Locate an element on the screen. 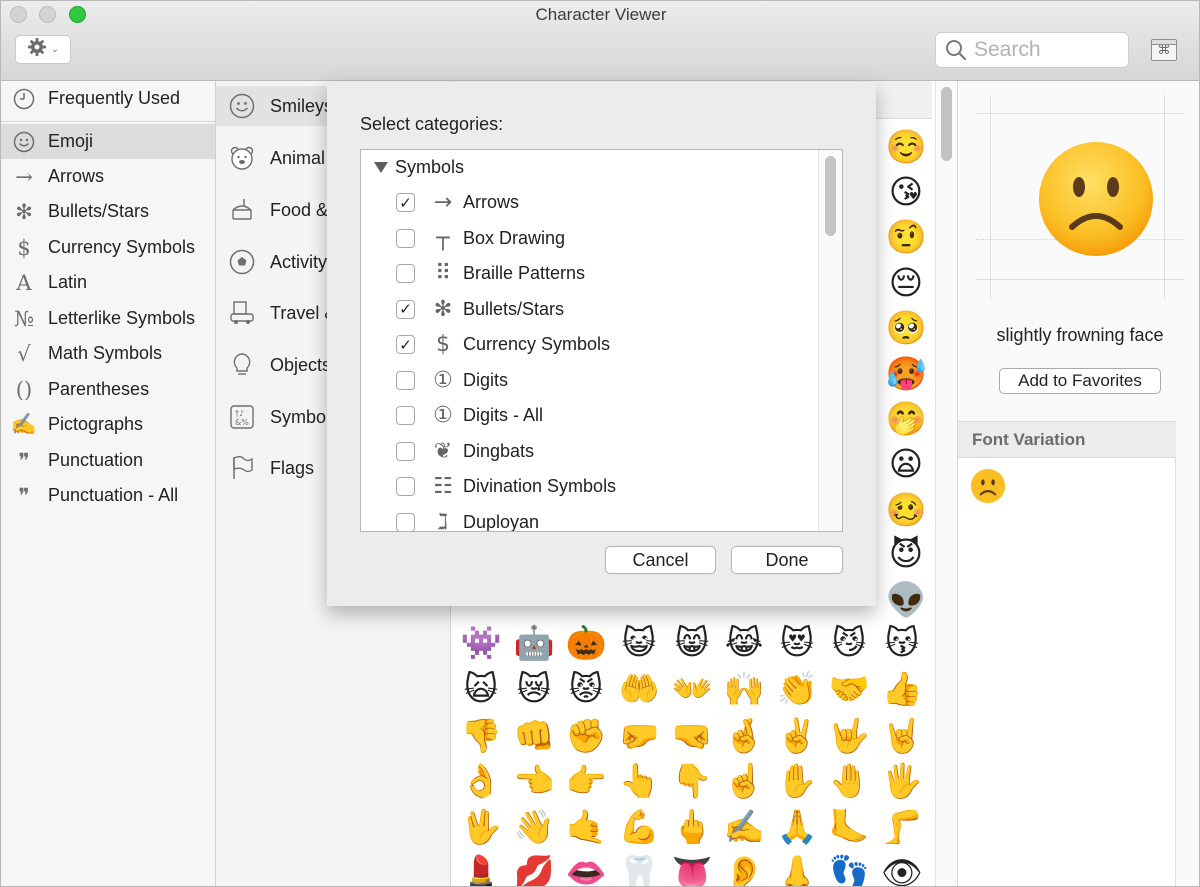 This screenshot has height=887, width=1200. emoji-cell: 🤝 is located at coordinates (849, 689).